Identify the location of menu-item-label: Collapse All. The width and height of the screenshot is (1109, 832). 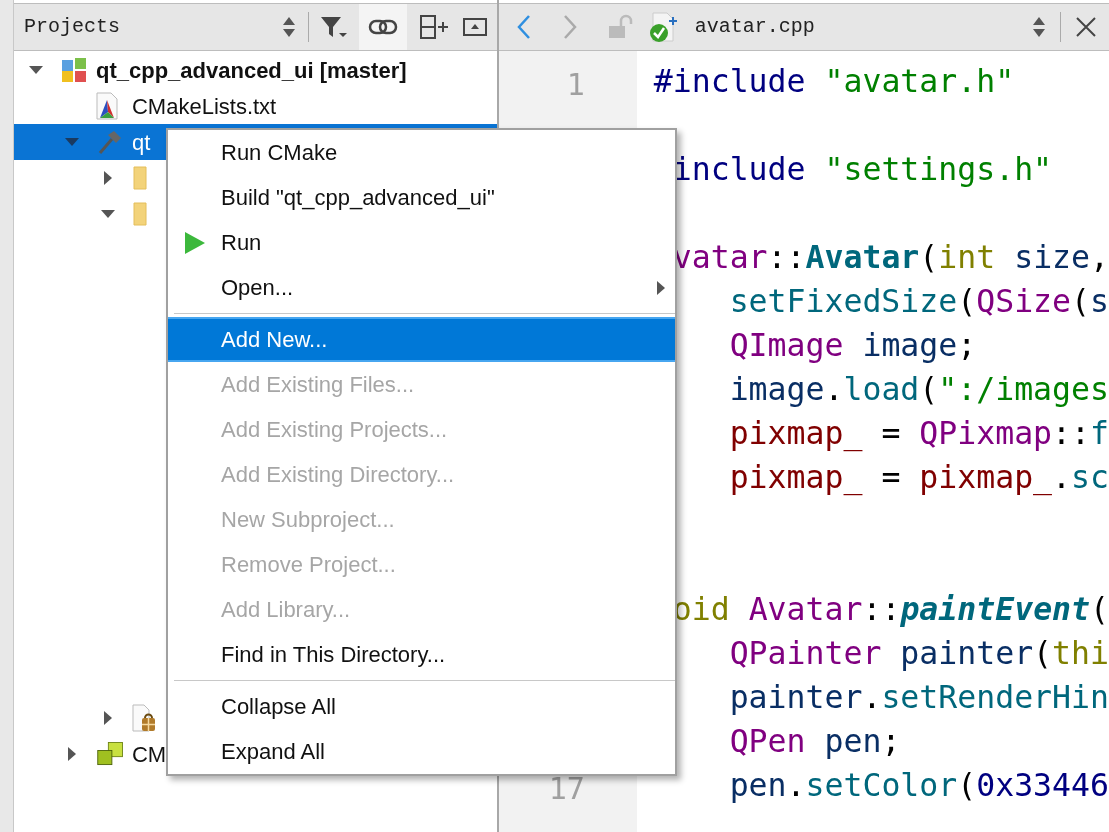
(278, 707).